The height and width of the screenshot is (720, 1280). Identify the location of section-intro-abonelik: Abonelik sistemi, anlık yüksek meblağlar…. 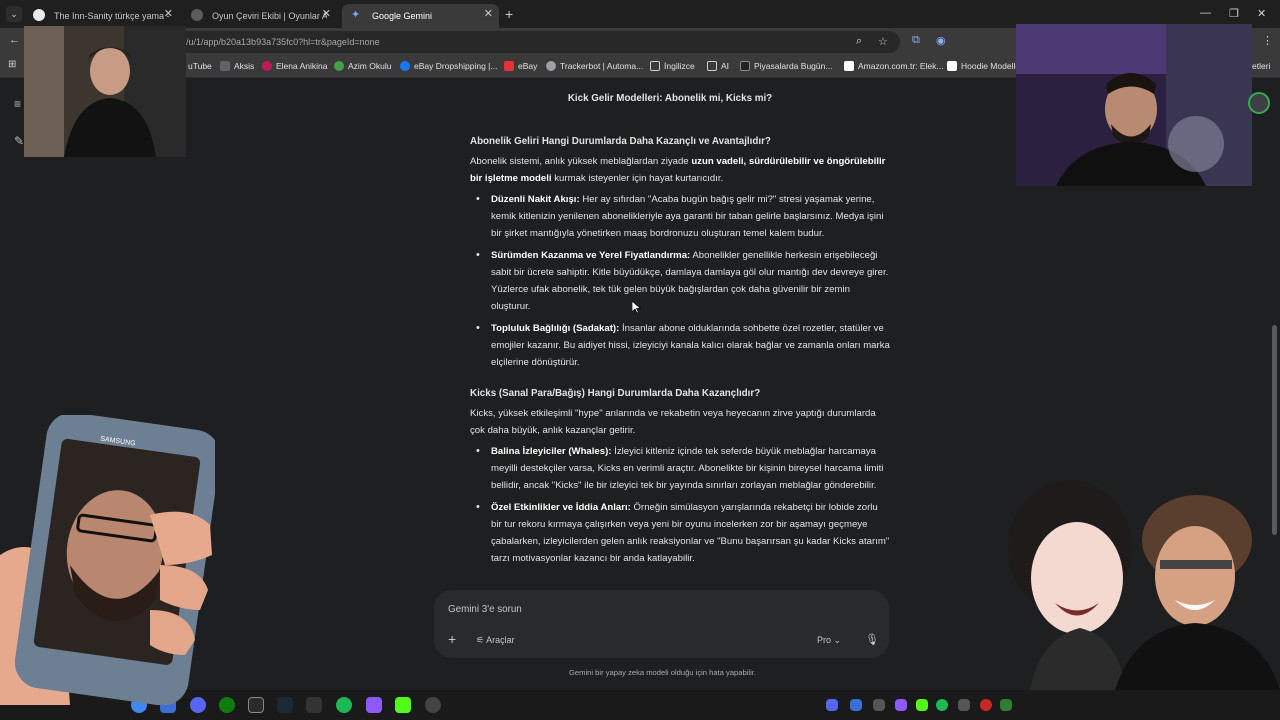
(678, 170).